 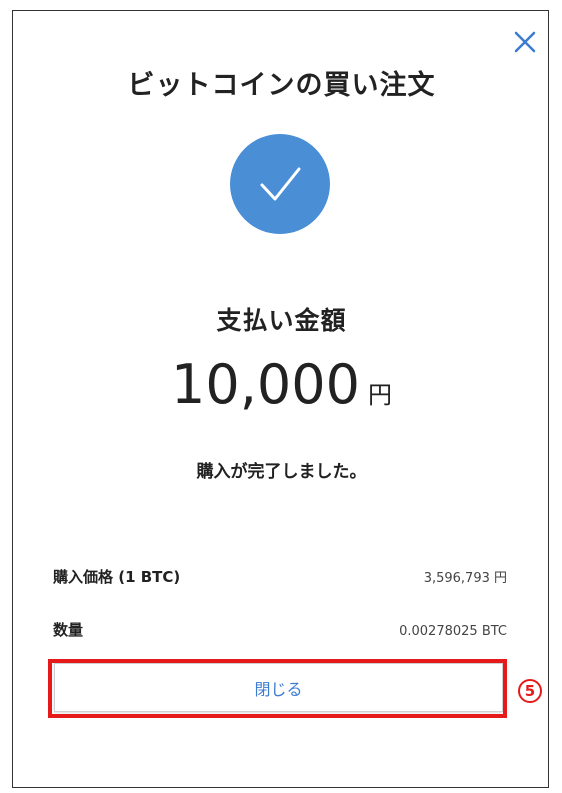 I want to click on payment-amount: 10,000 円, so click(x=281, y=384).